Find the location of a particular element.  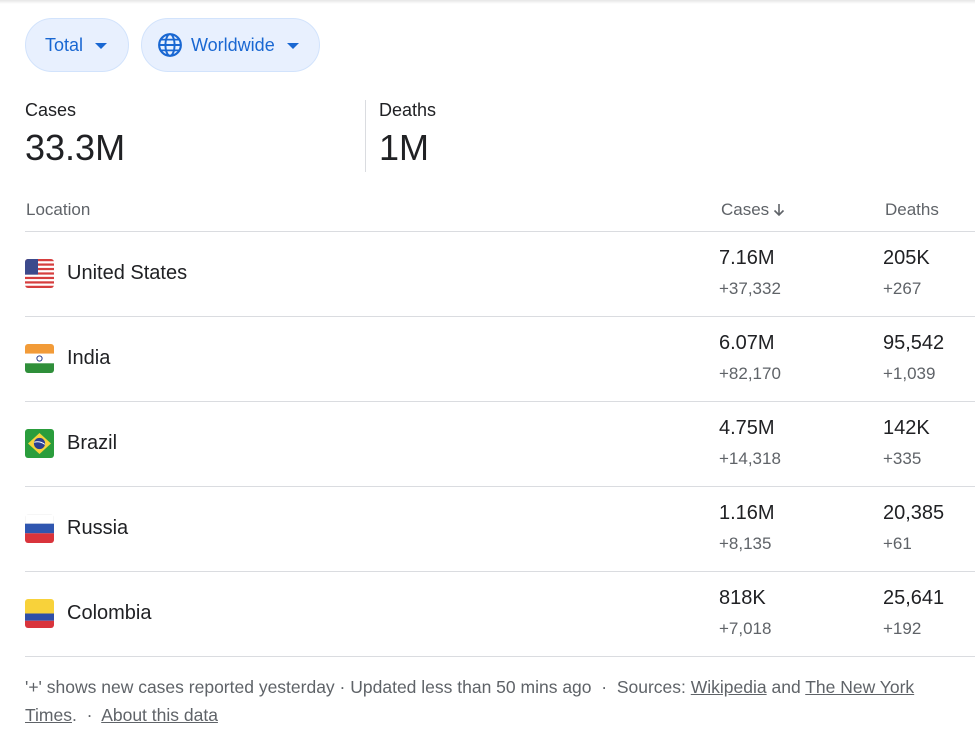

and-text: and is located at coordinates (786, 687).